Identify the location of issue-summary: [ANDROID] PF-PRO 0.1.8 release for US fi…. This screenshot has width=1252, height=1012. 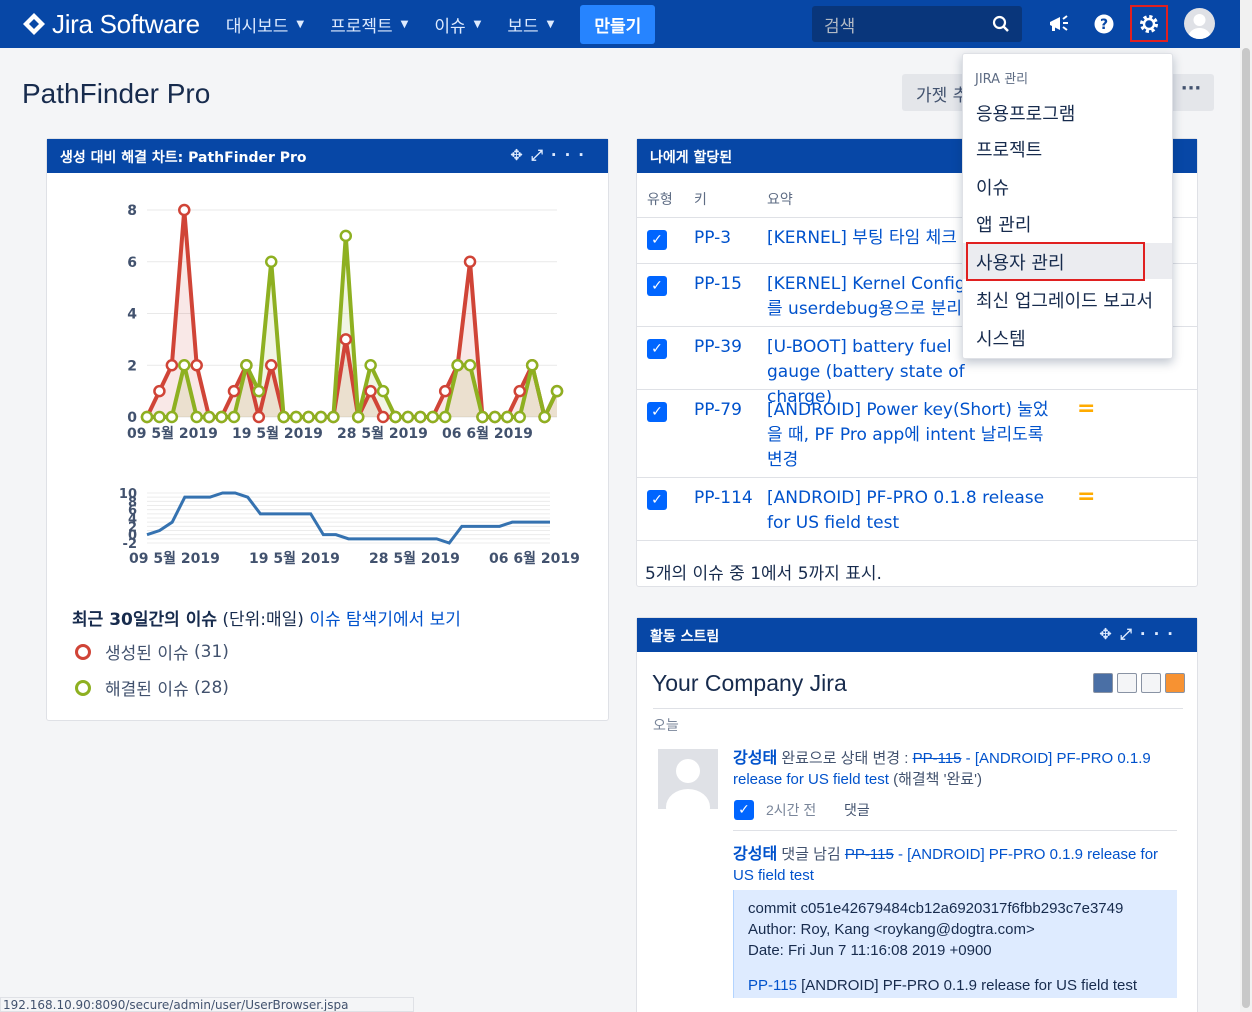
(912, 511).